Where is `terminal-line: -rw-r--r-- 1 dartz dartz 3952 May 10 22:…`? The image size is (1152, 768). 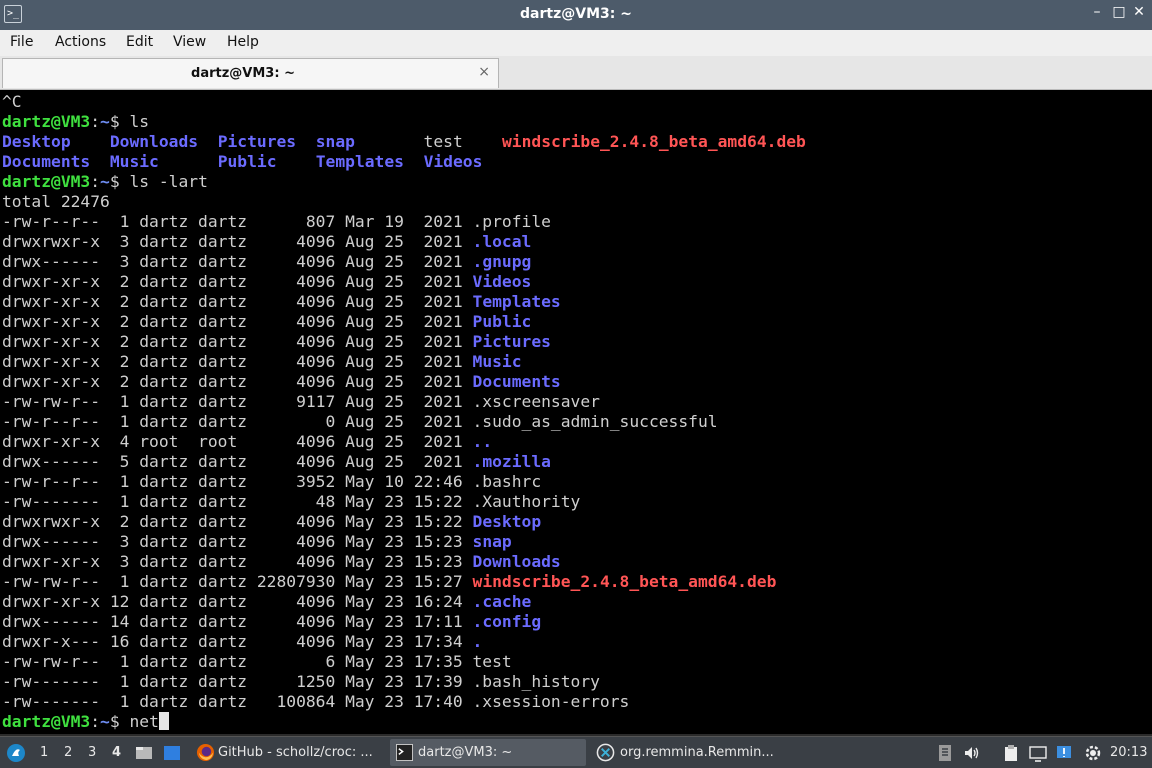 terminal-line: -rw-r--r-- 1 dartz dartz 3952 May 10 22:… is located at coordinates (271, 482).